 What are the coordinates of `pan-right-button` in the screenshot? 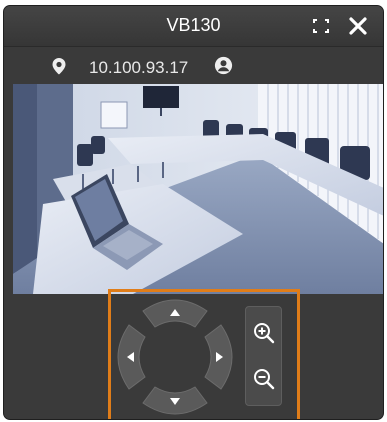 It's located at (218, 357).